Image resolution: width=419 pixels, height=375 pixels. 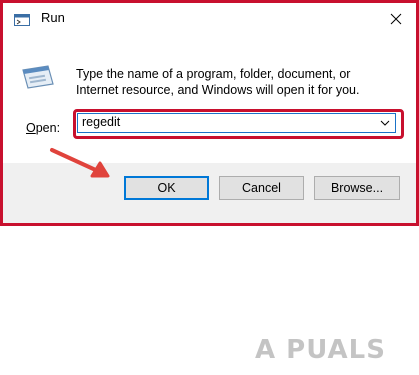 What do you see at coordinates (385, 123) in the screenshot?
I see `chevron-down-icon` at bounding box center [385, 123].